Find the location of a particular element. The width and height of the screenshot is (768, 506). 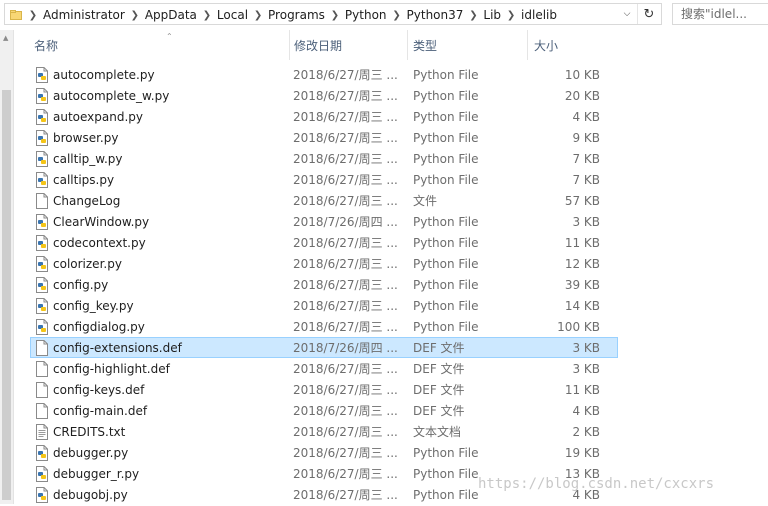

file-size: 12 KB is located at coordinates (582, 264).